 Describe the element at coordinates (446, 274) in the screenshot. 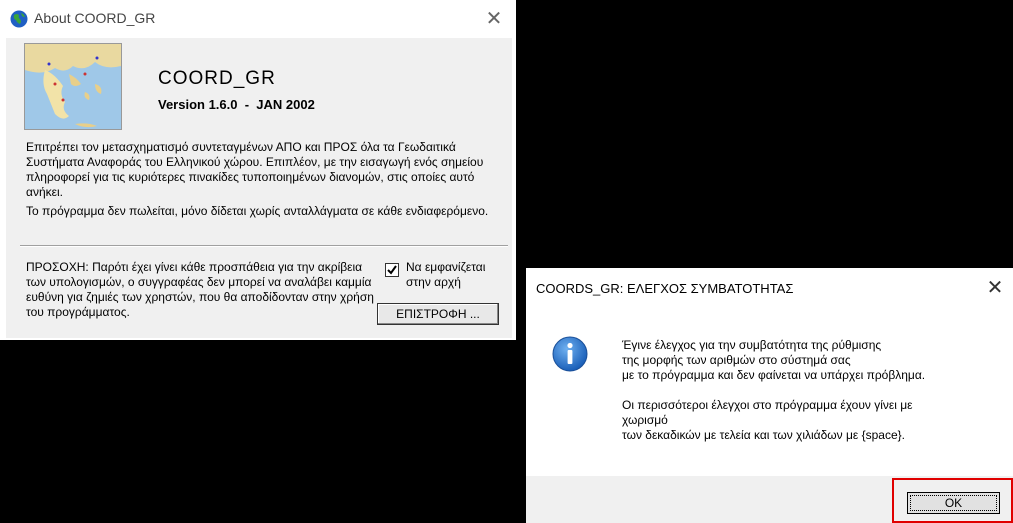

I see `show-at-start-label: Να εμφανίζεται στην αρχή` at that location.